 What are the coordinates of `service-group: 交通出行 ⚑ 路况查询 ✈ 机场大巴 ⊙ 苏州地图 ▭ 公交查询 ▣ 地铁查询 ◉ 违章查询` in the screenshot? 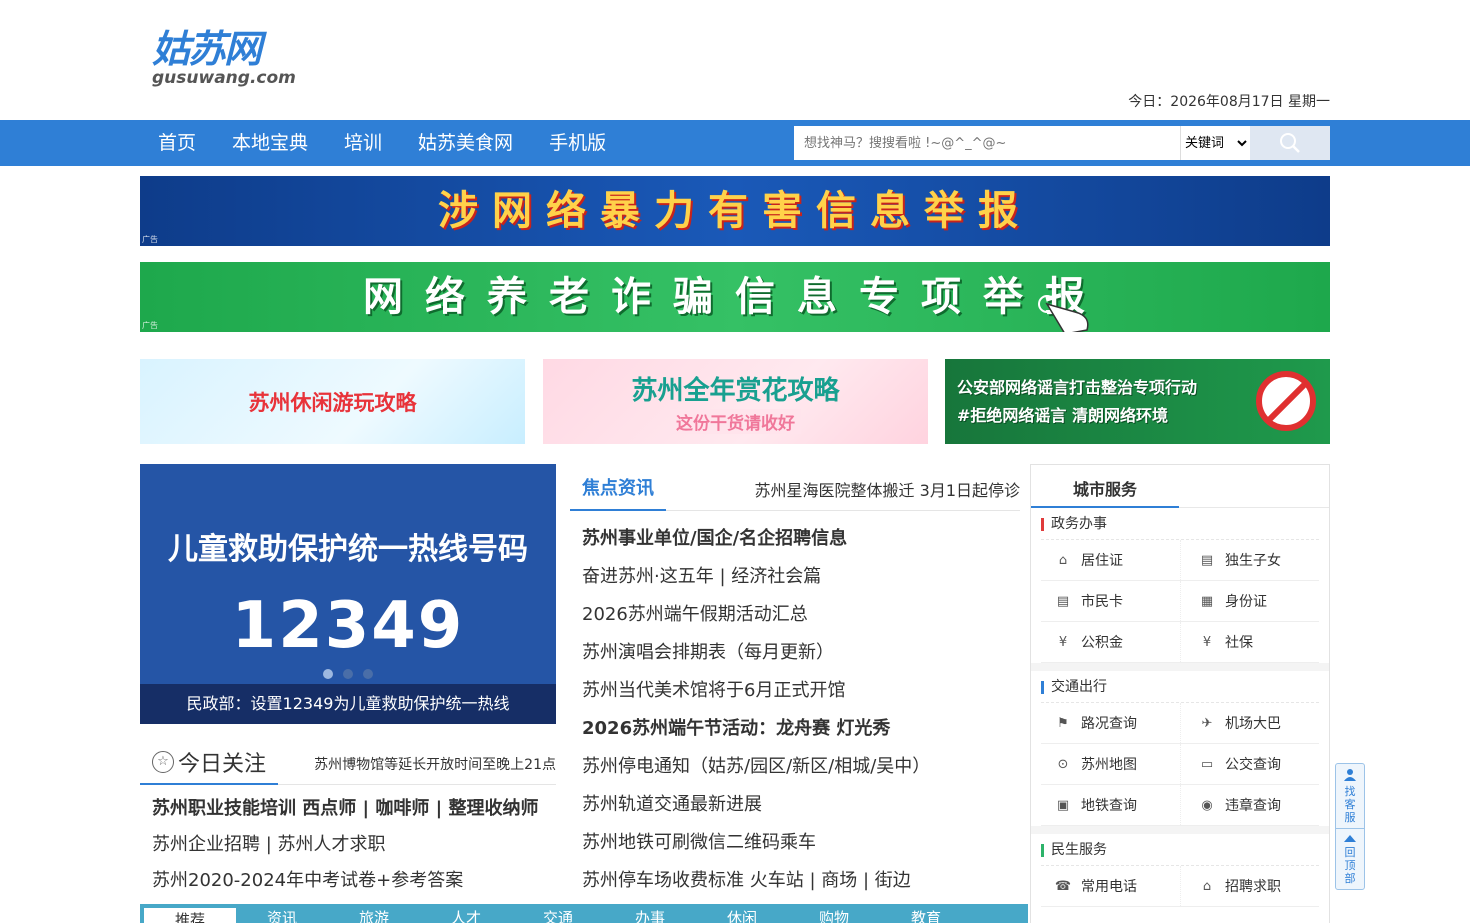 It's located at (1180, 752).